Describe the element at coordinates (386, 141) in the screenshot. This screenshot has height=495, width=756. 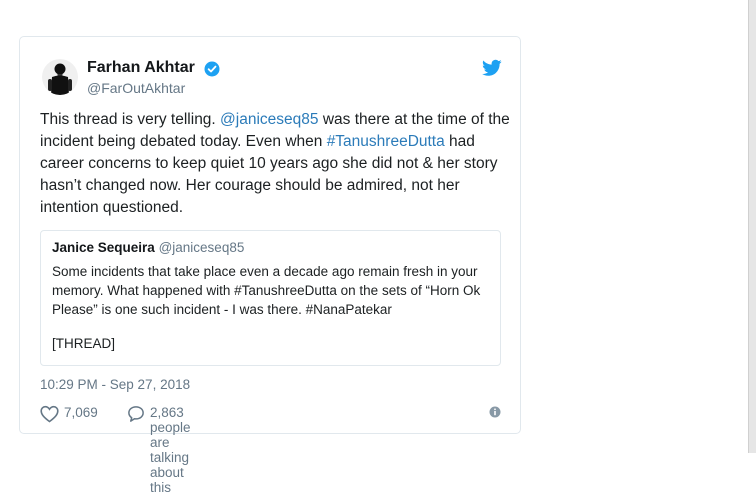
I see `hashtag-link: #TanushreeDutta` at that location.